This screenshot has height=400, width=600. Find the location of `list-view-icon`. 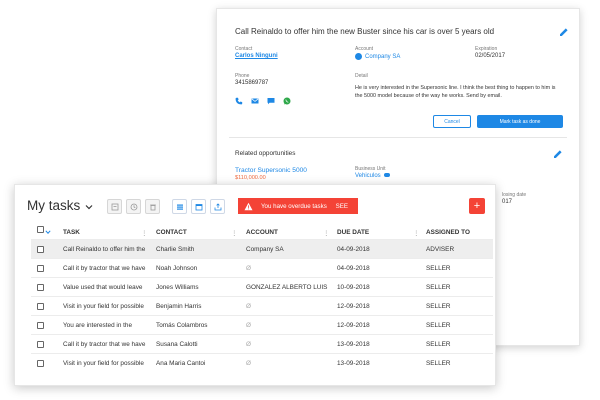

list-view-icon is located at coordinates (179, 206).